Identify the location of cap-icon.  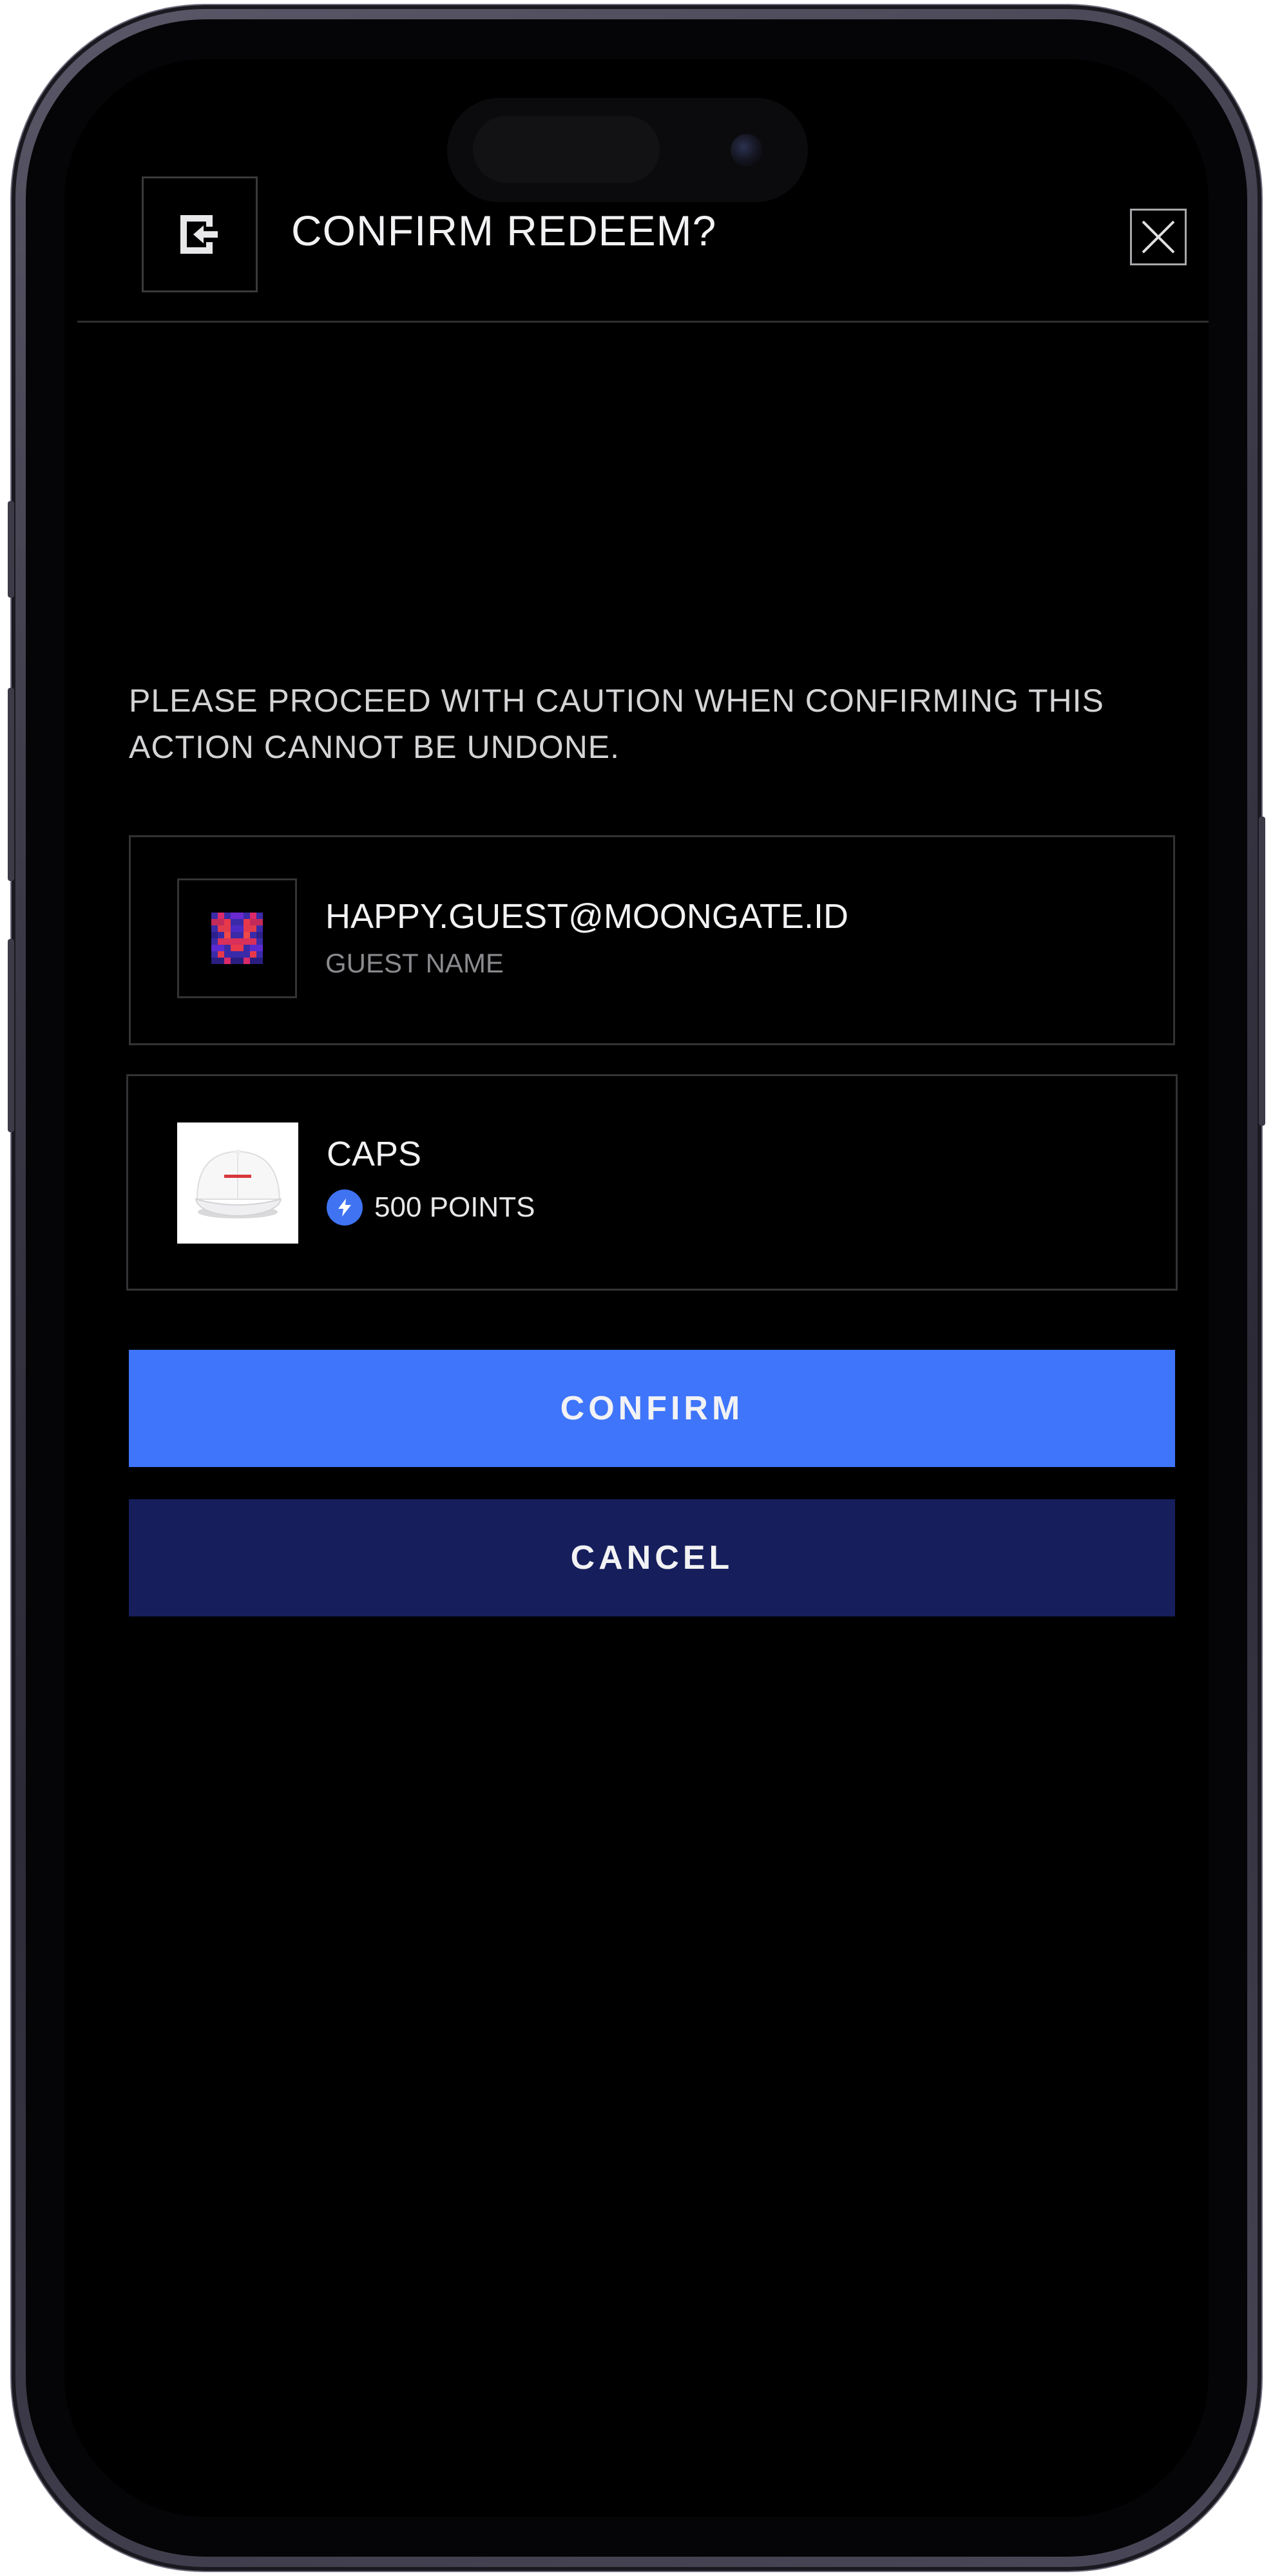
(238, 1184).